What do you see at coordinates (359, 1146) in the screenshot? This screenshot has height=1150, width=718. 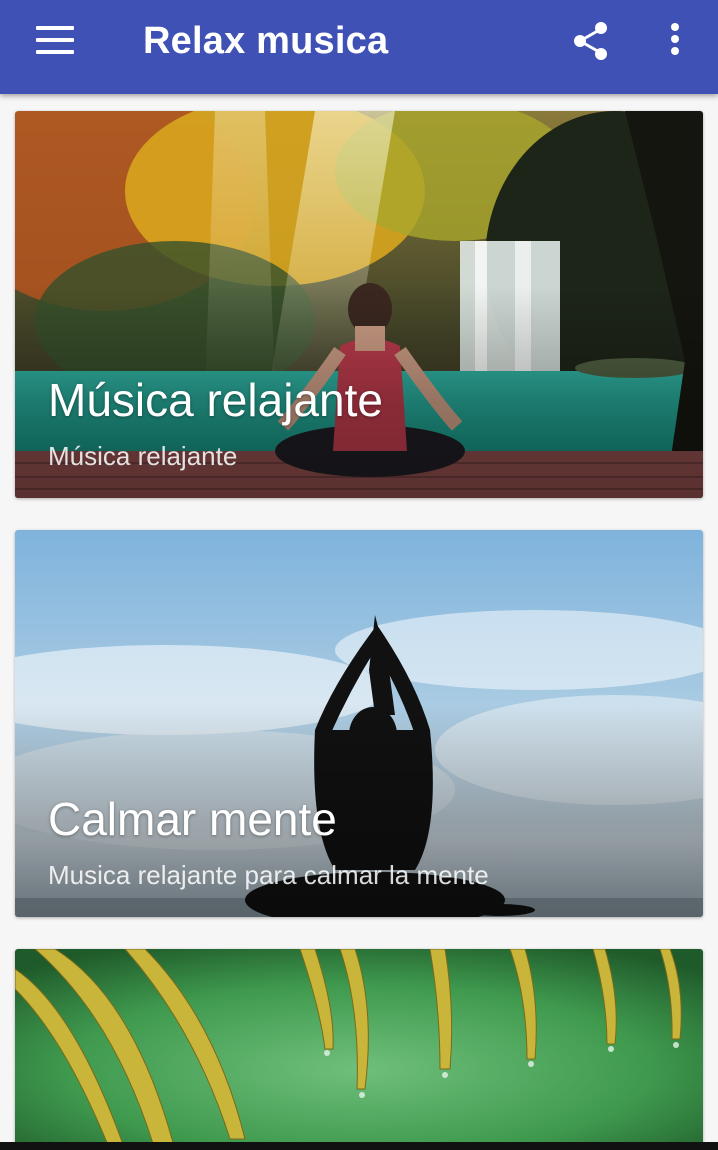 I see `system-navigation-bar` at bounding box center [359, 1146].